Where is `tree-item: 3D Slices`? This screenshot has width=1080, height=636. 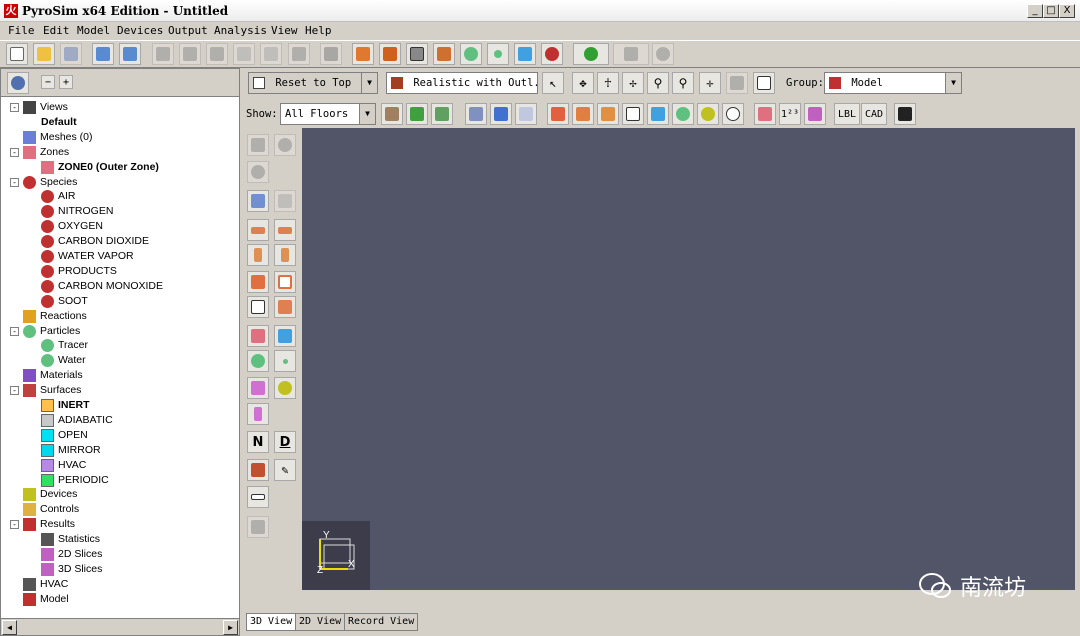 tree-item: 3D Slices is located at coordinates (71, 569).